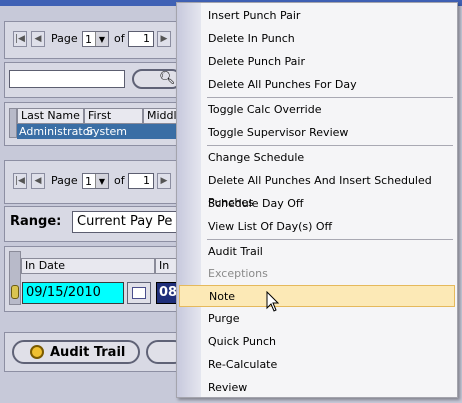  What do you see at coordinates (317, 62) in the screenshot?
I see `menu-item-delete-punch-pair: Delete Punch Pair` at bounding box center [317, 62].